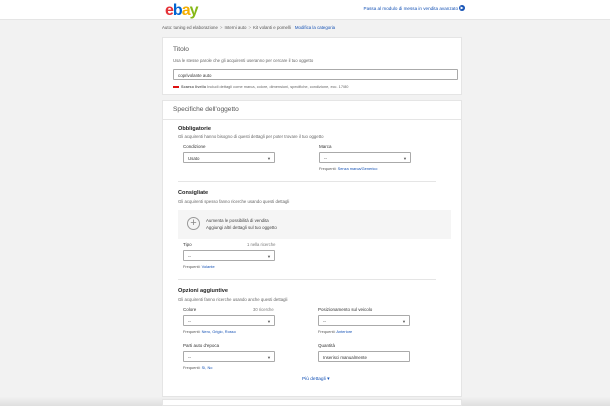 Image resolution: width=610 pixels, height=406 pixels. I want to click on color-value: --, so click(189, 321).